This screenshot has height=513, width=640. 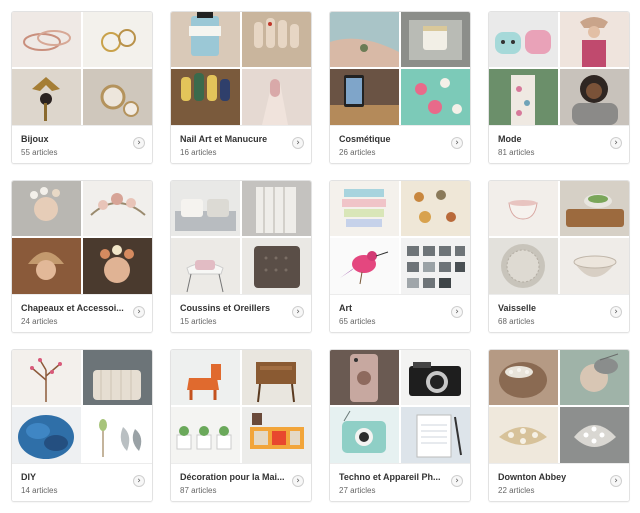 I want to click on article-count: 22 articles, so click(x=516, y=490).